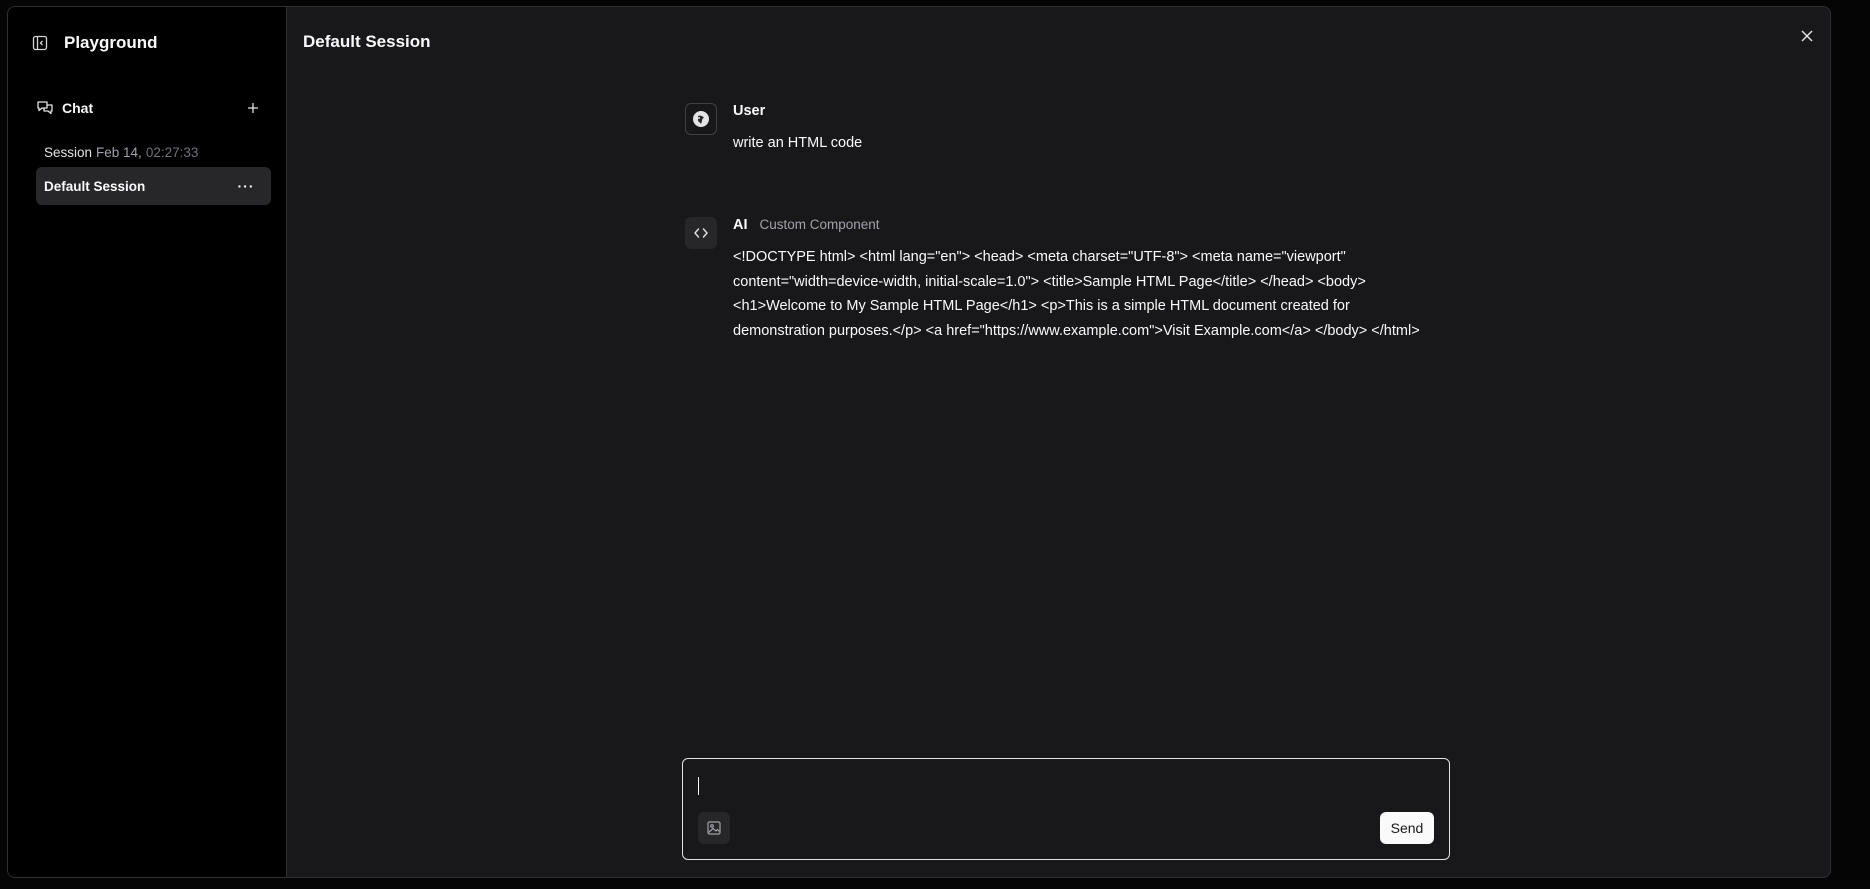 Image resolution: width=1870 pixels, height=889 pixels. I want to click on ellipsis-icon: ···, so click(246, 186).